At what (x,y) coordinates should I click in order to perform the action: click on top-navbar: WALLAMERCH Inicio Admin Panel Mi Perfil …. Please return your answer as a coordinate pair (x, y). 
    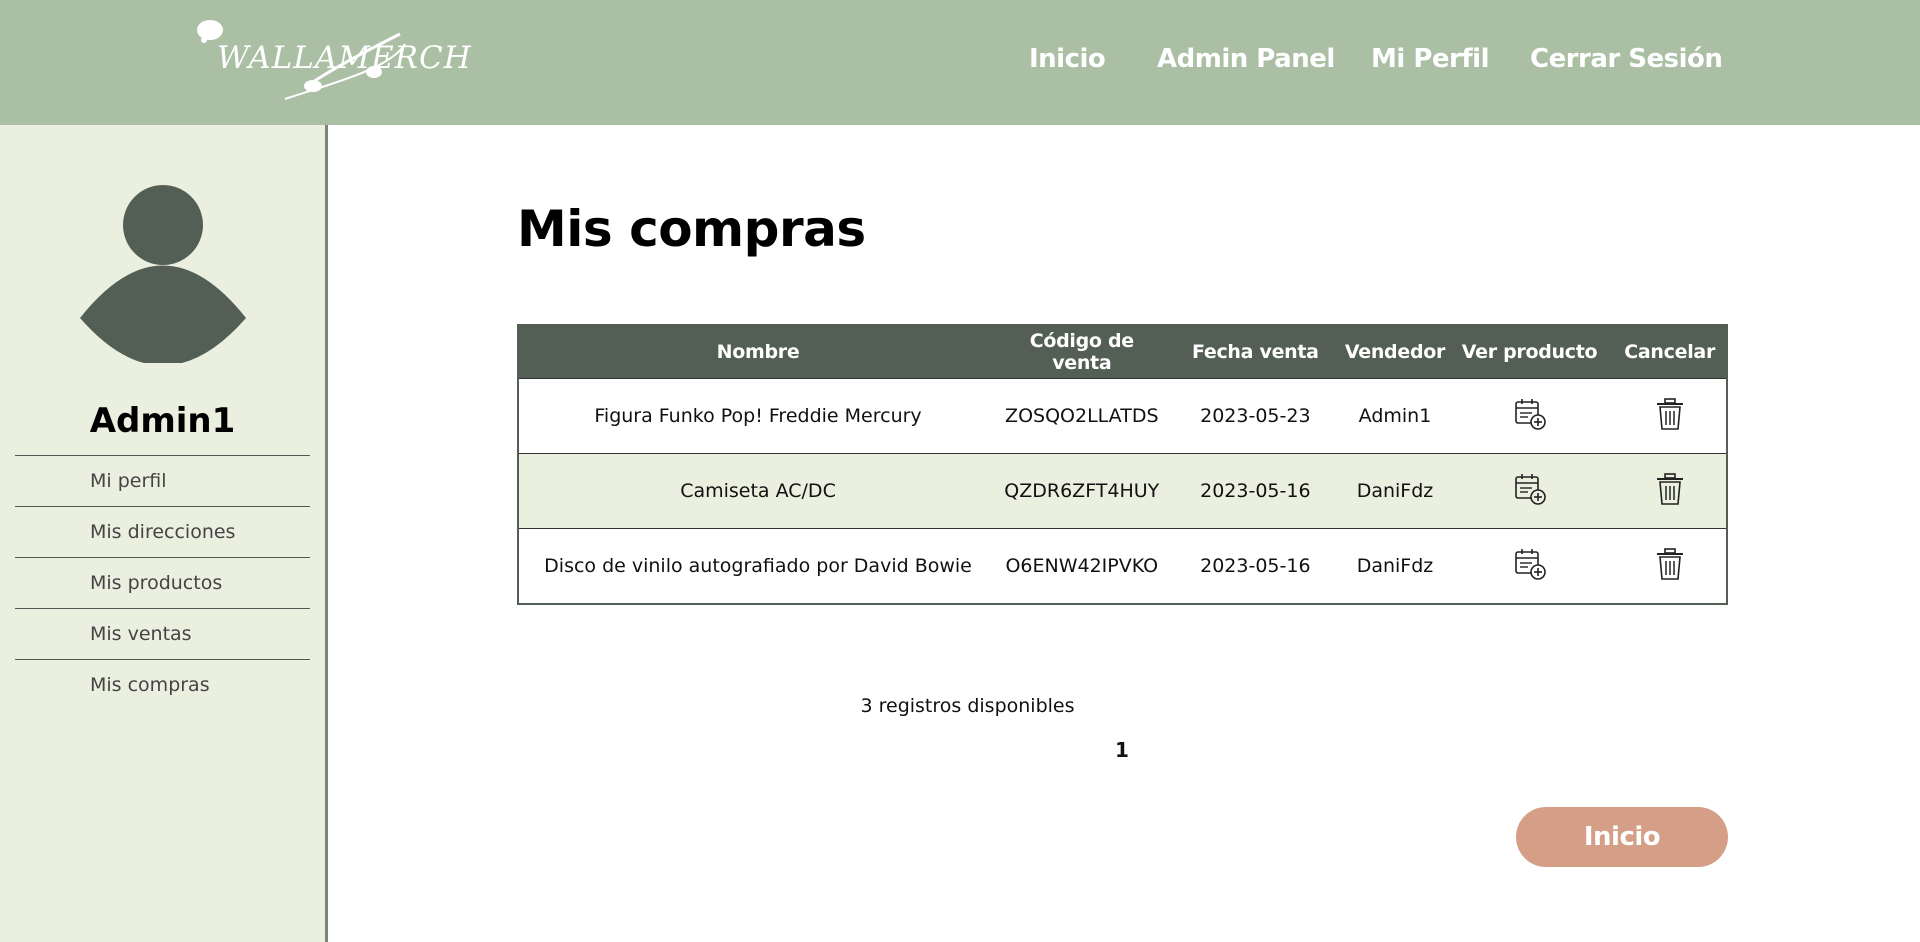
    Looking at the image, I should click on (960, 62).